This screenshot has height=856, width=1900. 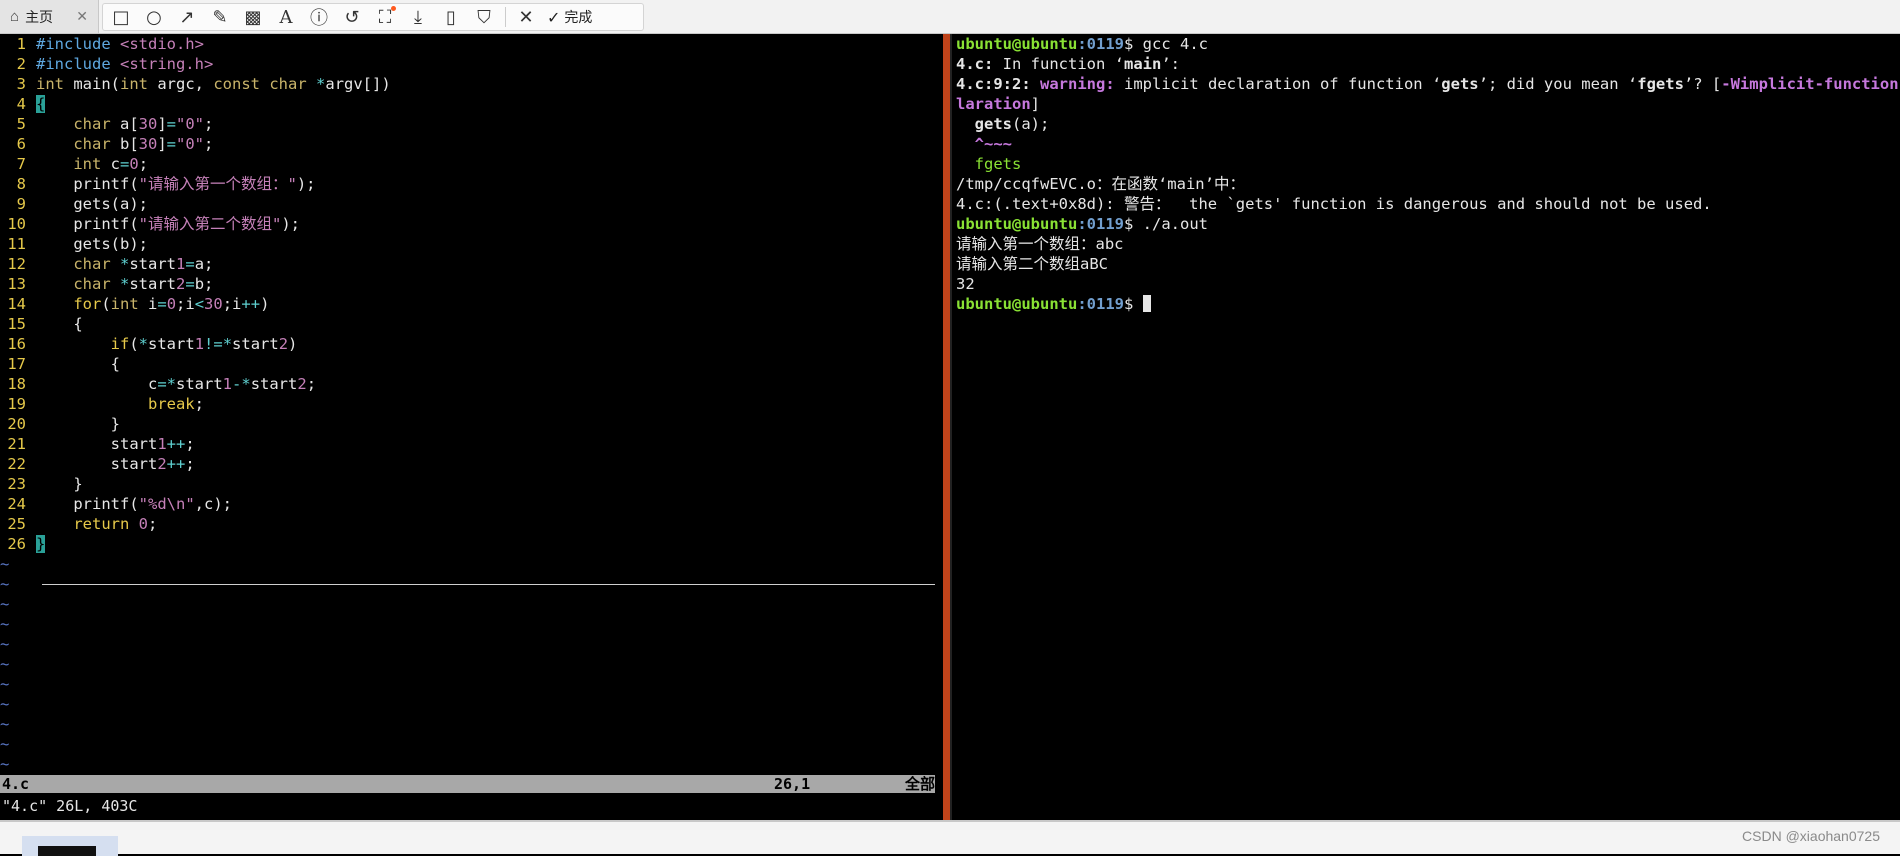 What do you see at coordinates (526, 17) in the screenshot?
I see `close-icon: ✕` at bounding box center [526, 17].